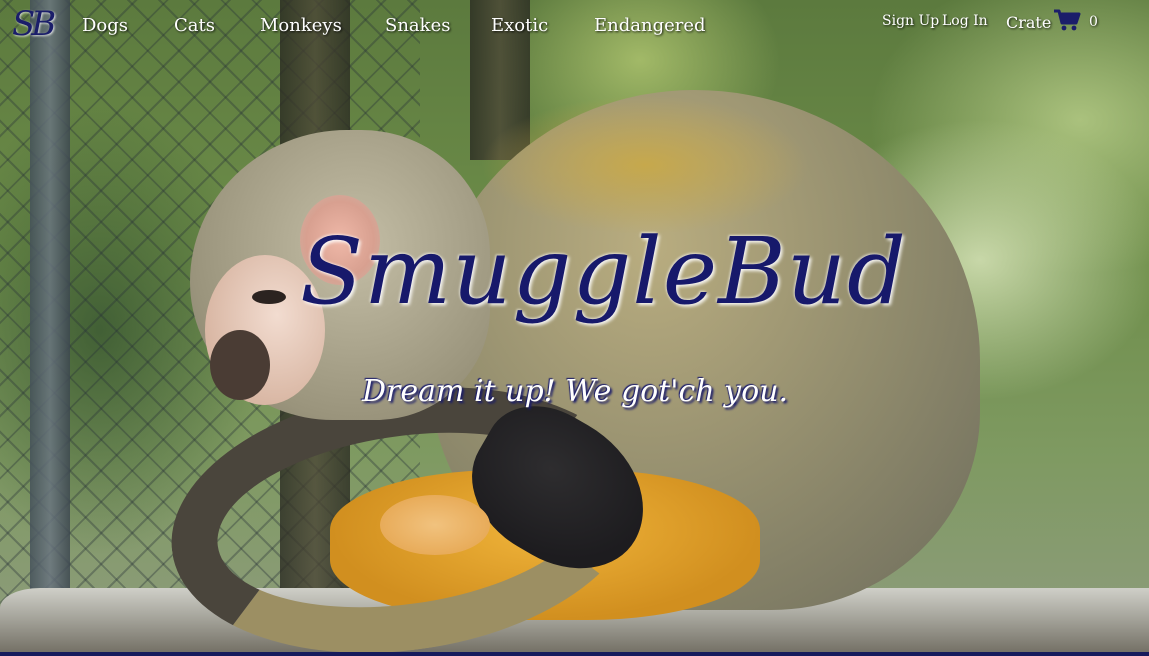  I want to click on monkey-eye, so click(269, 297).